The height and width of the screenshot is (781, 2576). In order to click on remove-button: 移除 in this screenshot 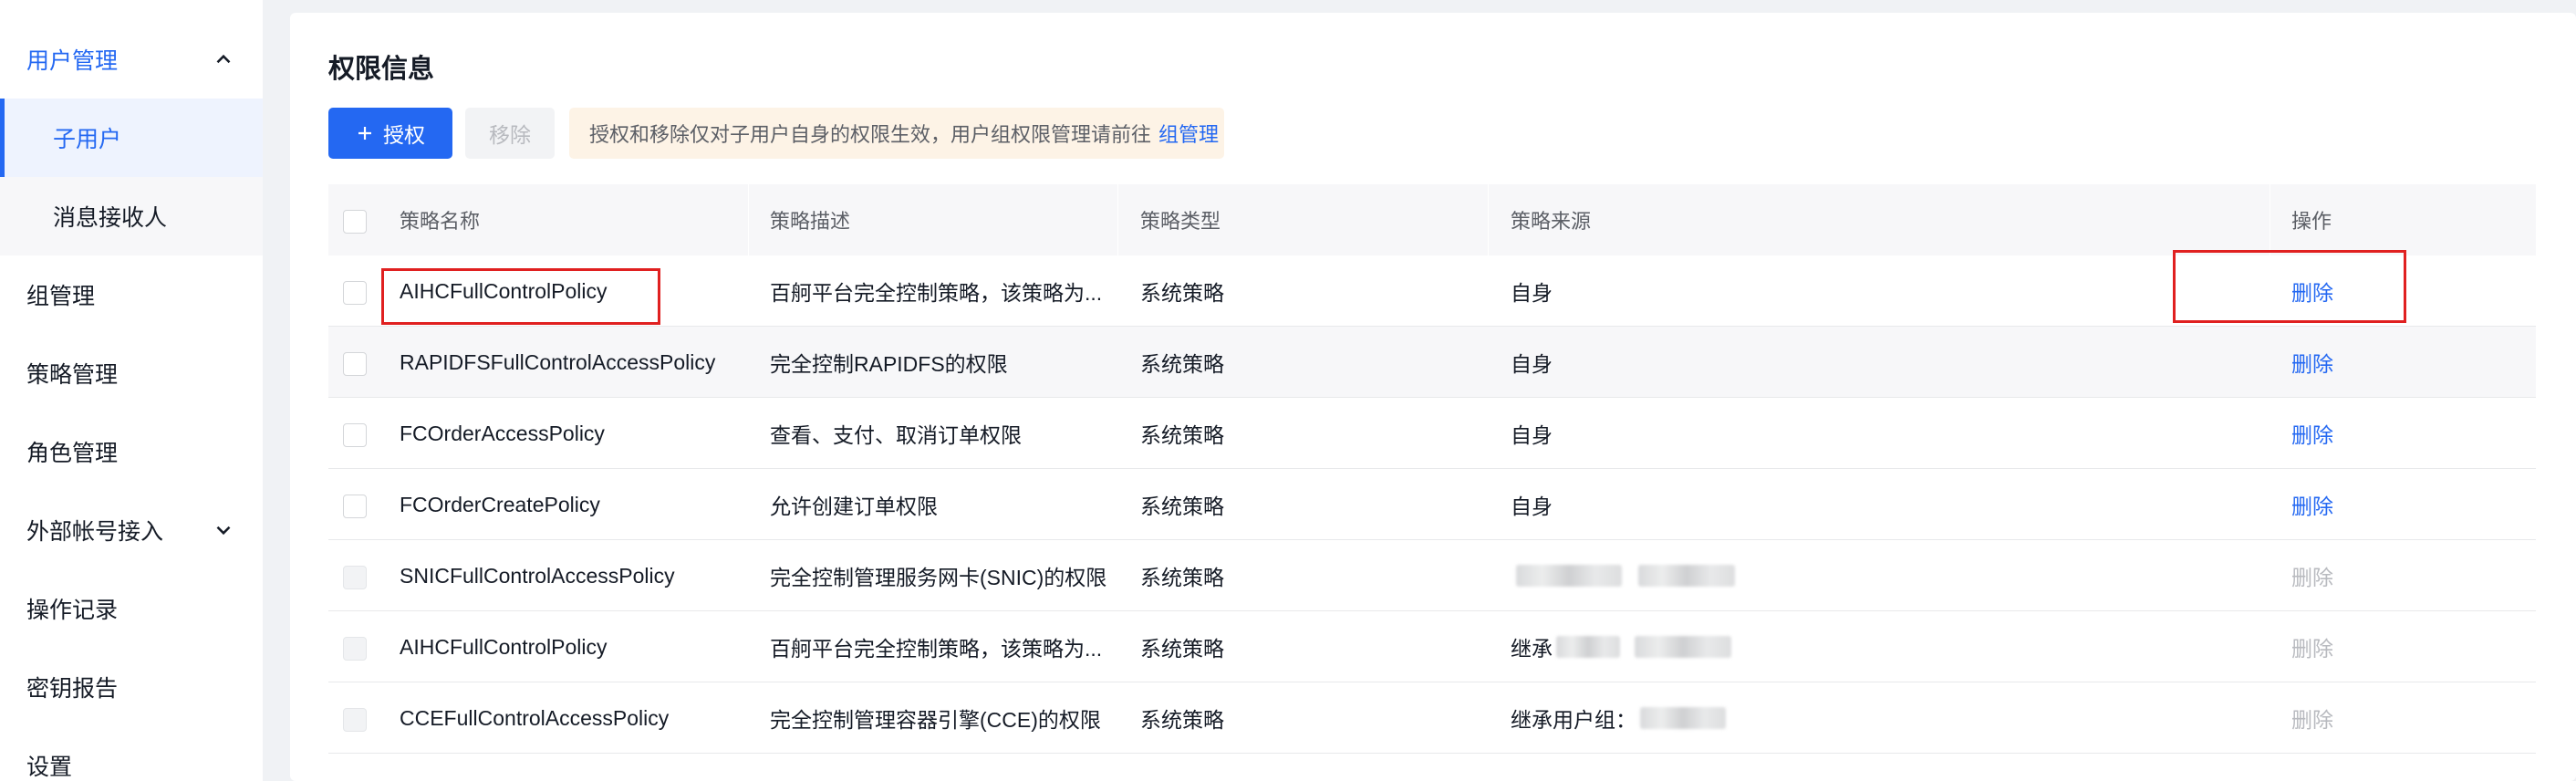, I will do `click(510, 133)`.